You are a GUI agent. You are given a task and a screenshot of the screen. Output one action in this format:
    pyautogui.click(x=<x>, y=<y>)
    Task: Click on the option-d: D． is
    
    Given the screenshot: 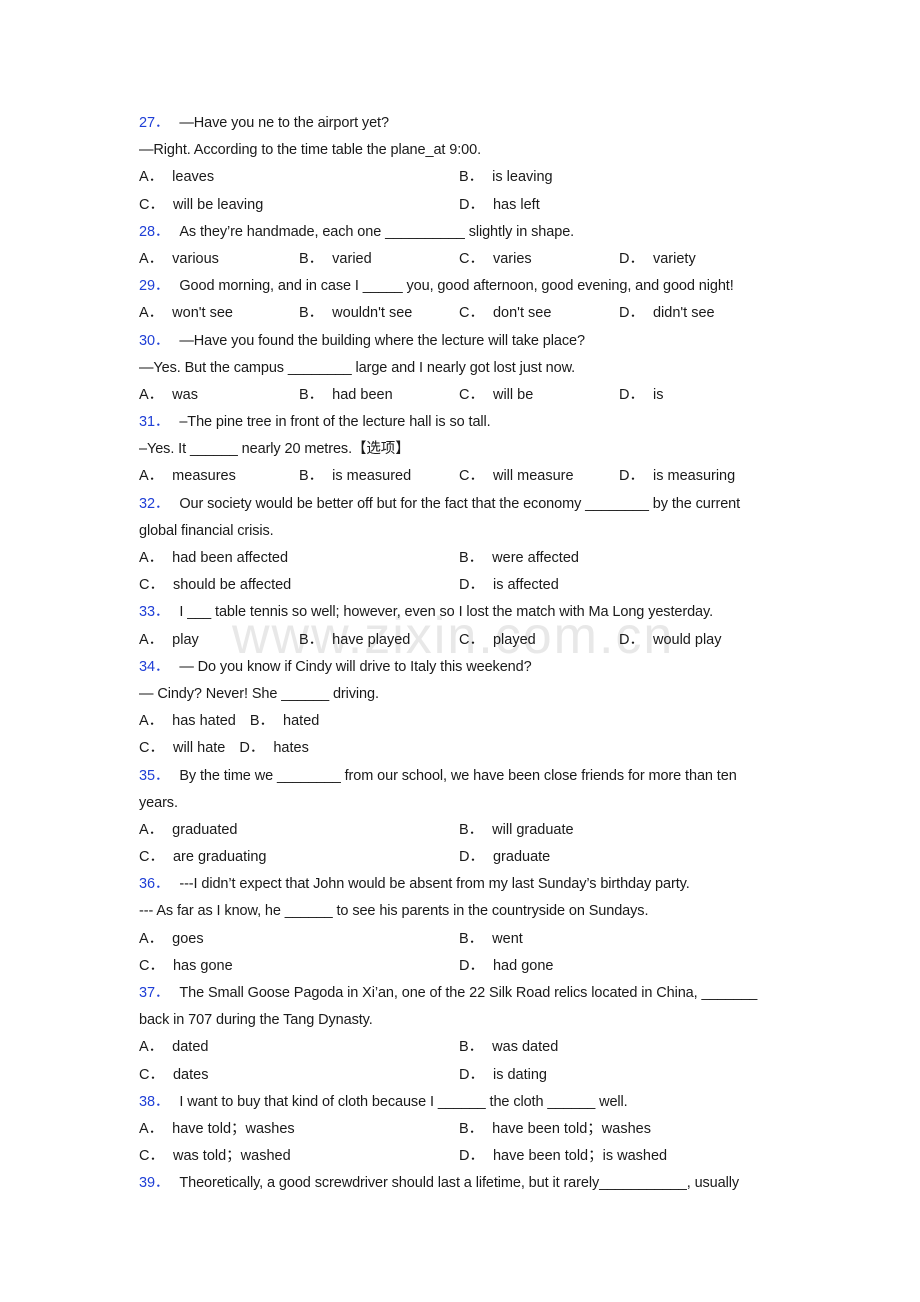 What is the action you would take?
    pyautogui.click(x=699, y=395)
    